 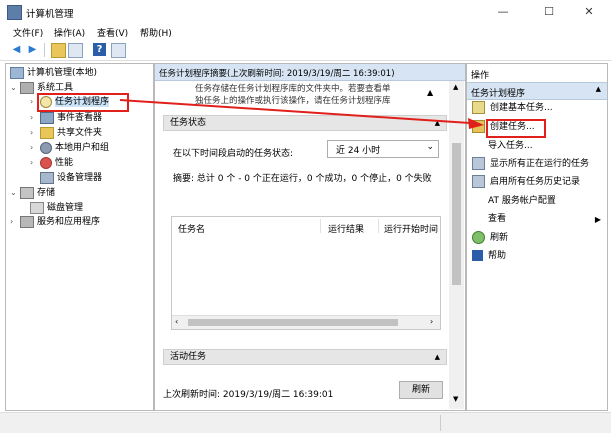 What do you see at coordinates (440, 423) in the screenshot?
I see `status-bar-divider` at bounding box center [440, 423].